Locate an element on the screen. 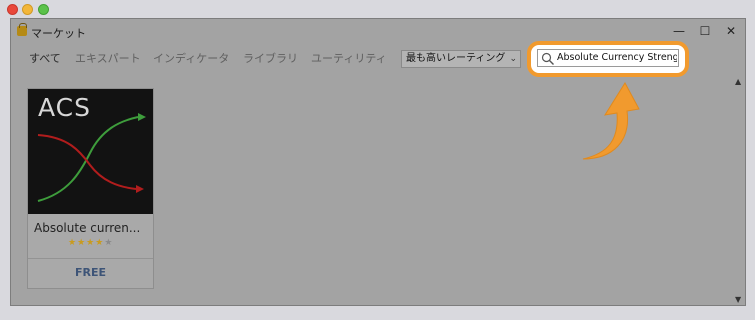  sort-dropdown: 最も高いレーティング ⌄ is located at coordinates (461, 59).